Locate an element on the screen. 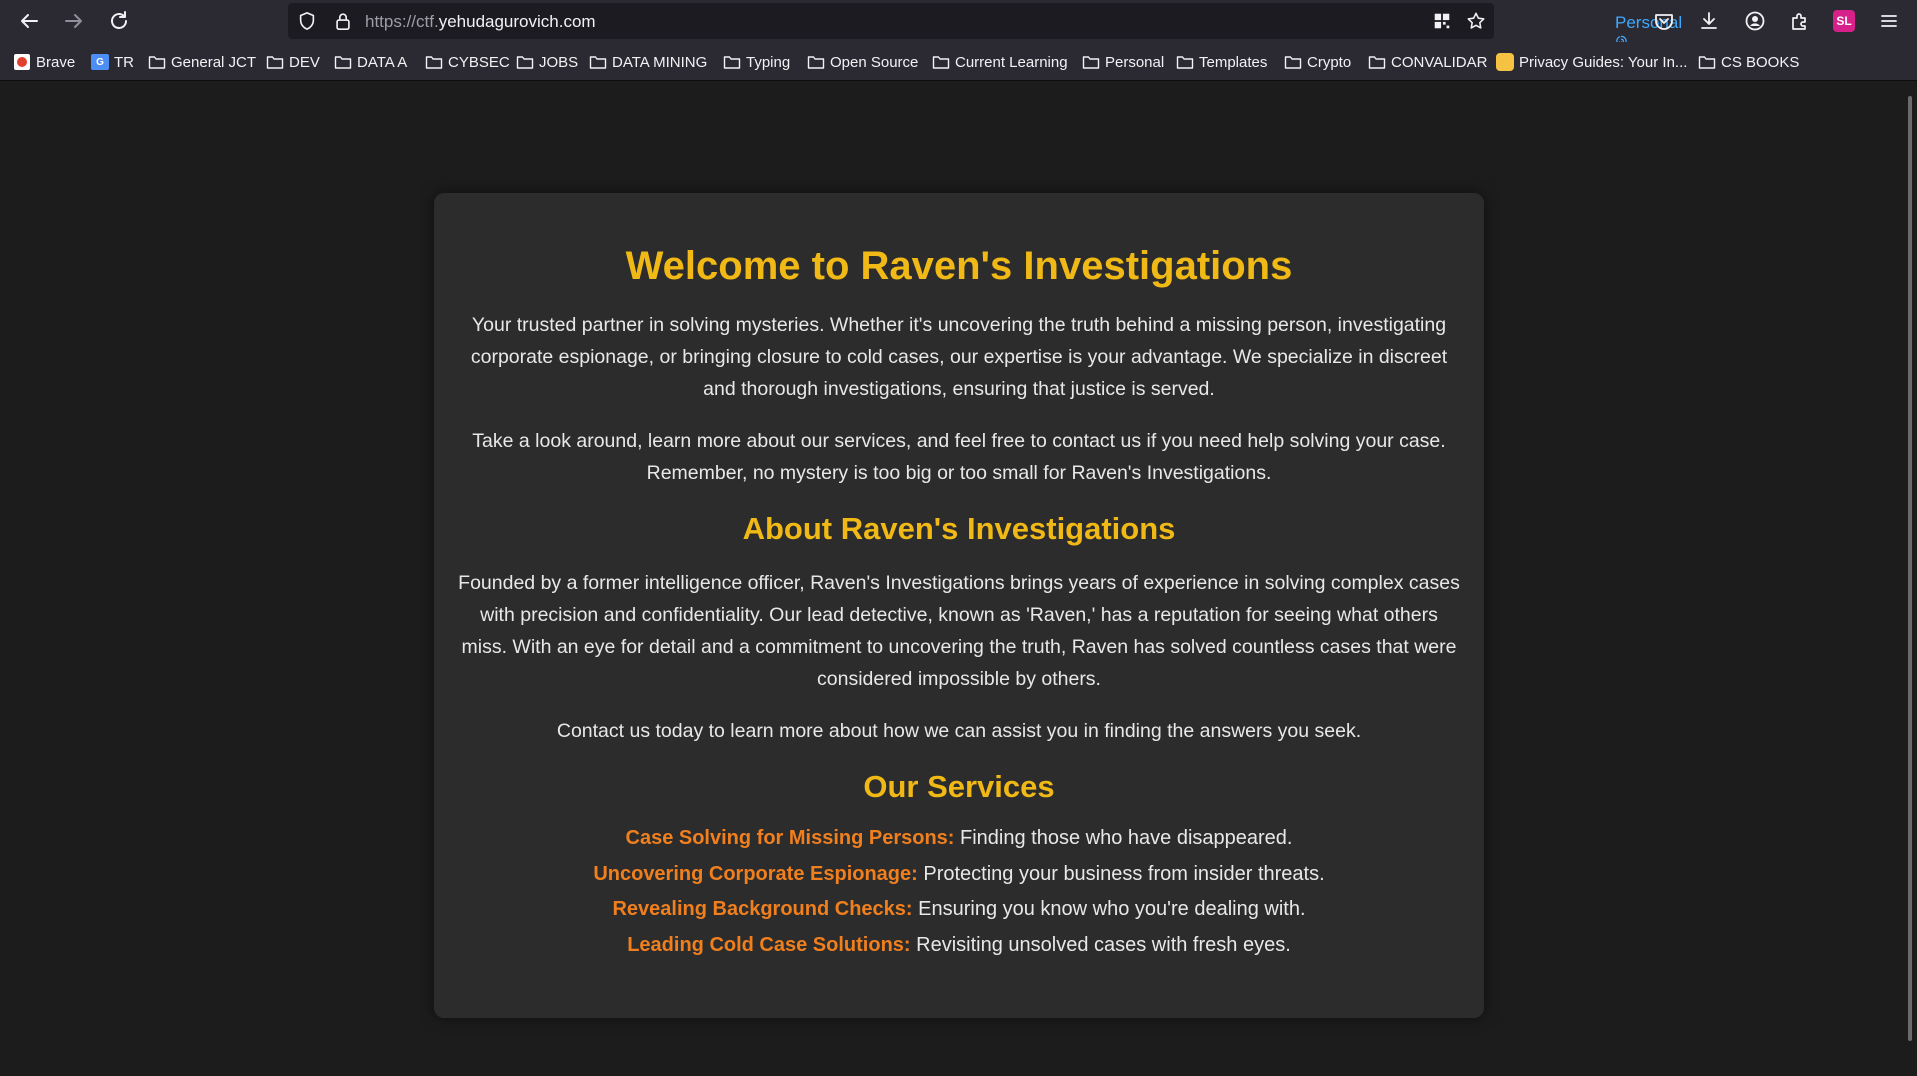 The image size is (1917, 1076). downloads-button is located at coordinates (1709, 21).